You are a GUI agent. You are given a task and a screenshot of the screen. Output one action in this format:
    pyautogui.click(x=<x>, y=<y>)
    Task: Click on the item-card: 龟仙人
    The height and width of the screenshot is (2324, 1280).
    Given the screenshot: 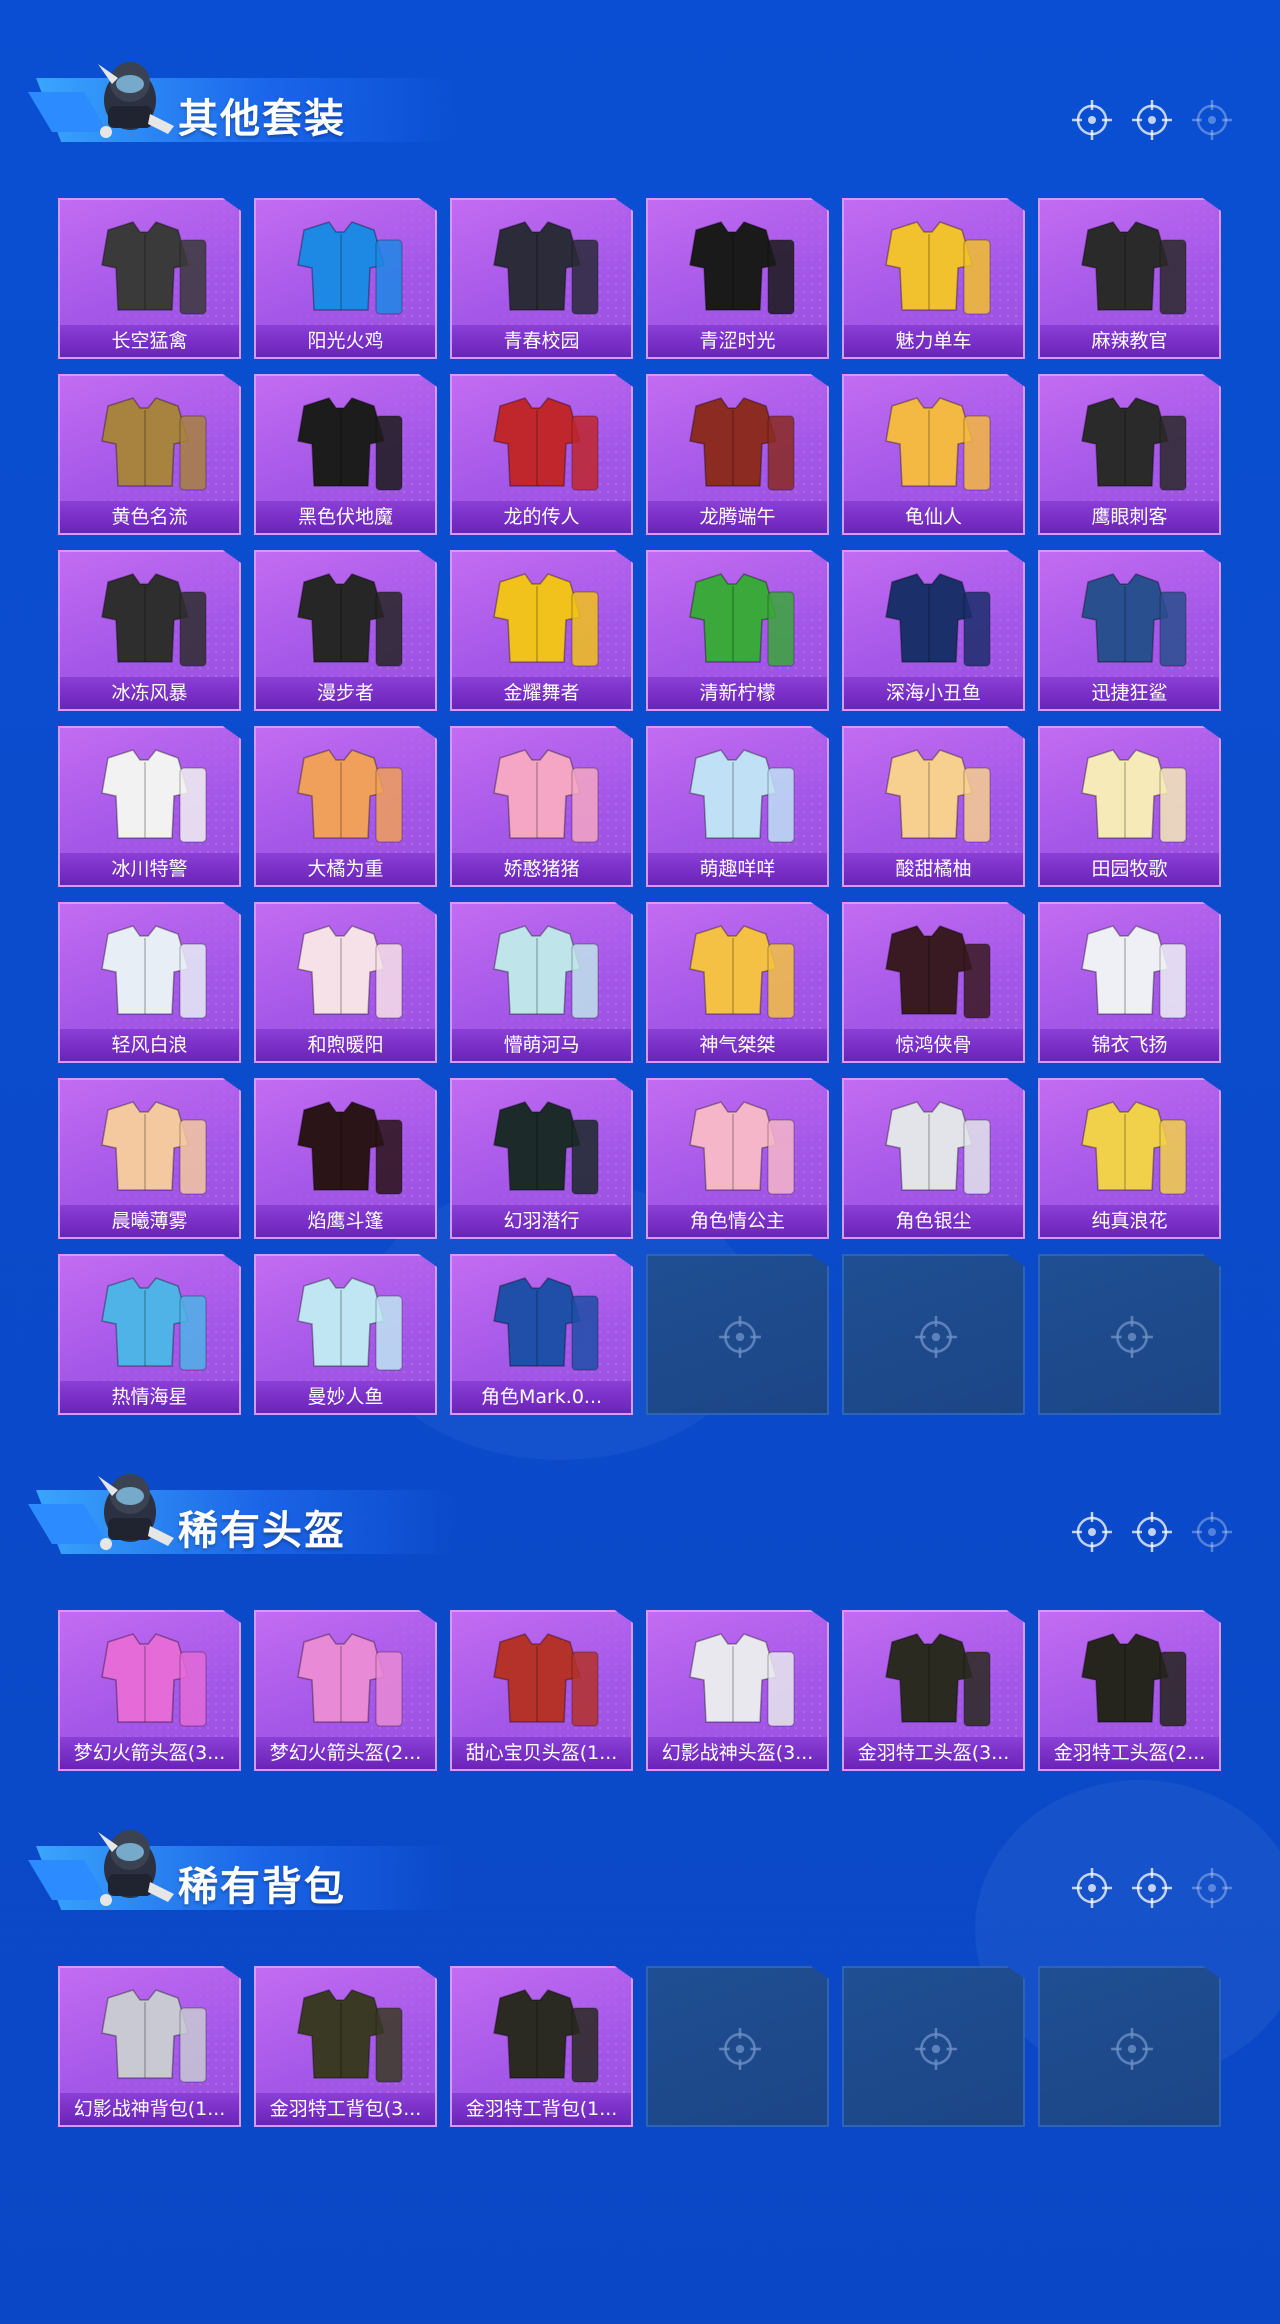 What is the action you would take?
    pyautogui.click(x=933, y=454)
    